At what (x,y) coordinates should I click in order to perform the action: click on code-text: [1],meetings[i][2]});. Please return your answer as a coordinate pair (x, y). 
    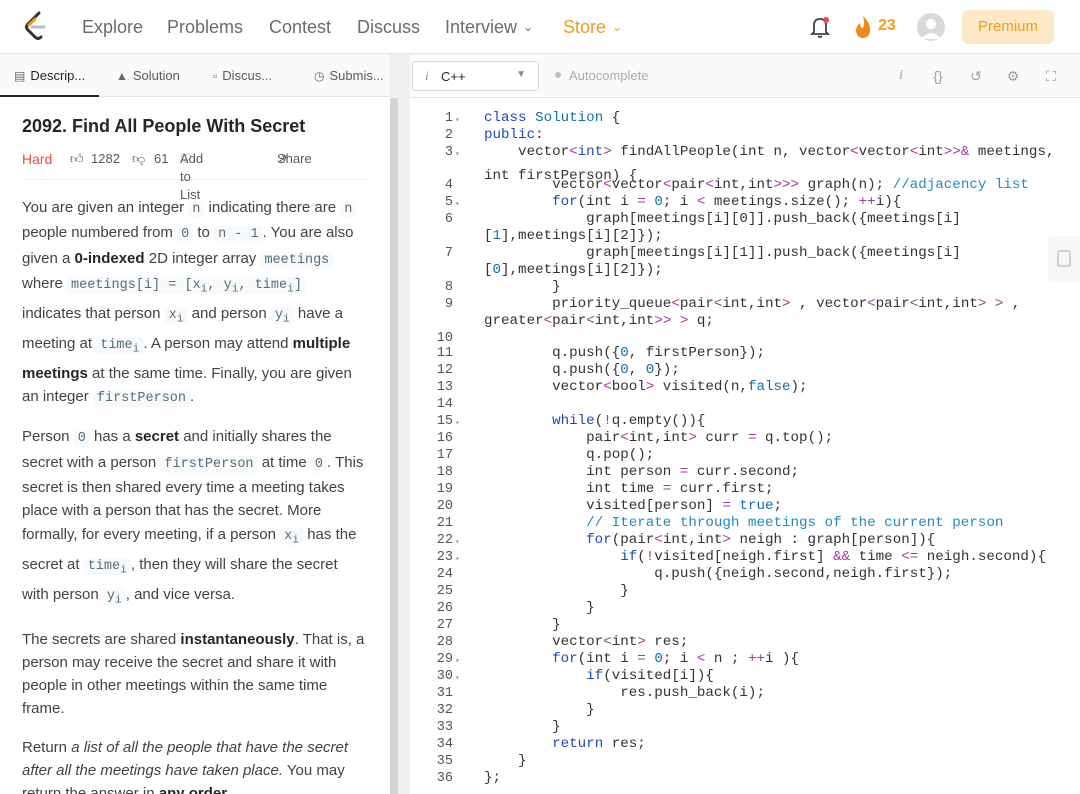
    Looking at the image, I should click on (573, 236).